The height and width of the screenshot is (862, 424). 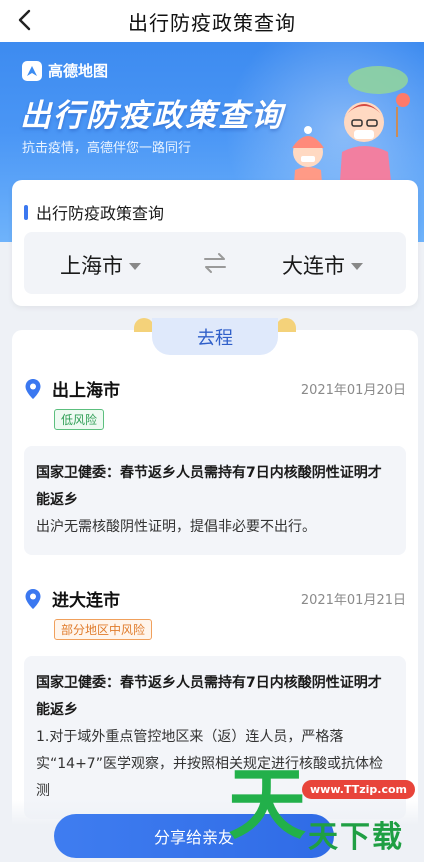 I want to click on swap-icon, so click(x=215, y=263).